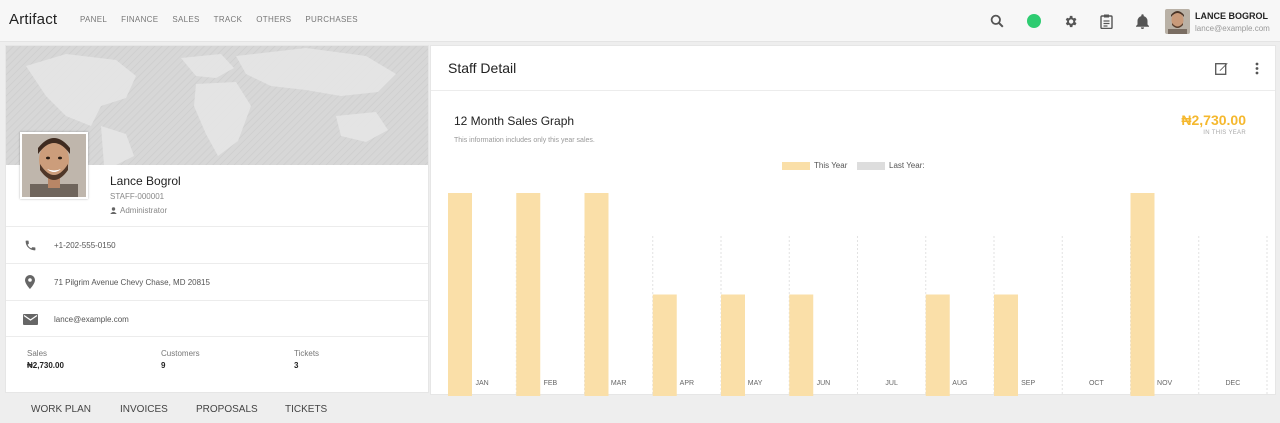  Describe the element at coordinates (997, 21) in the screenshot. I see `search-icon` at that location.